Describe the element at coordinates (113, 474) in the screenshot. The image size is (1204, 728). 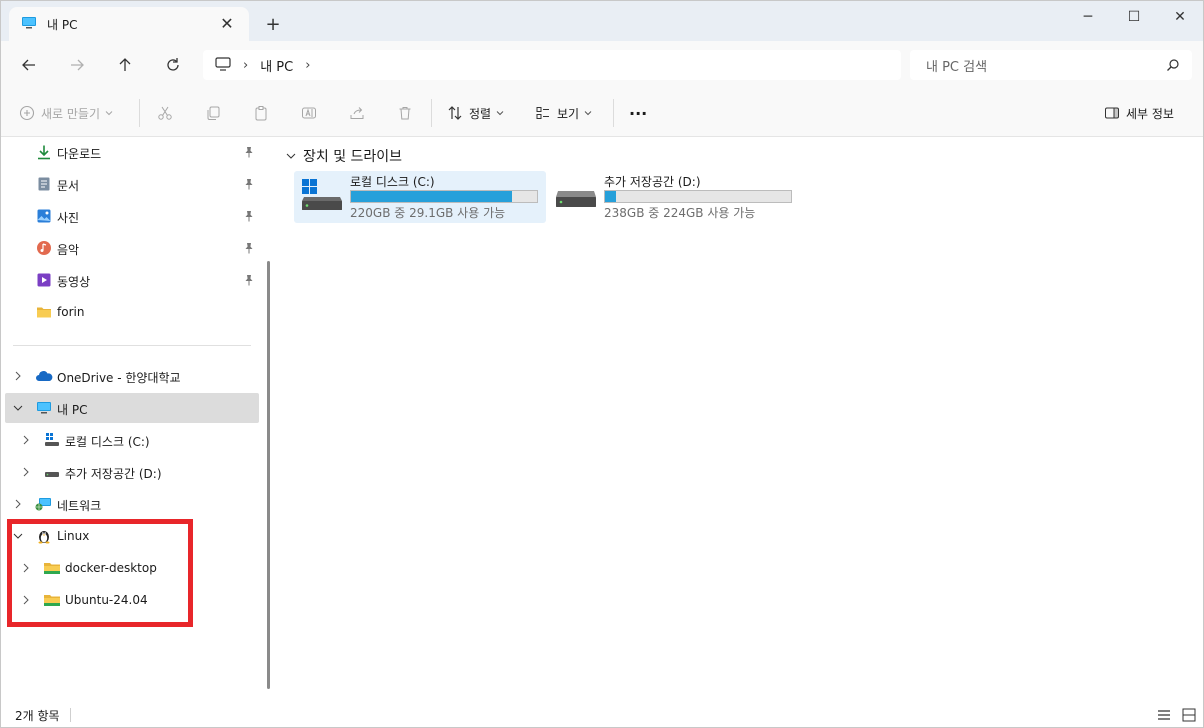
I see `sidebar-item-label: 추가 저장공간 (D:)` at that location.